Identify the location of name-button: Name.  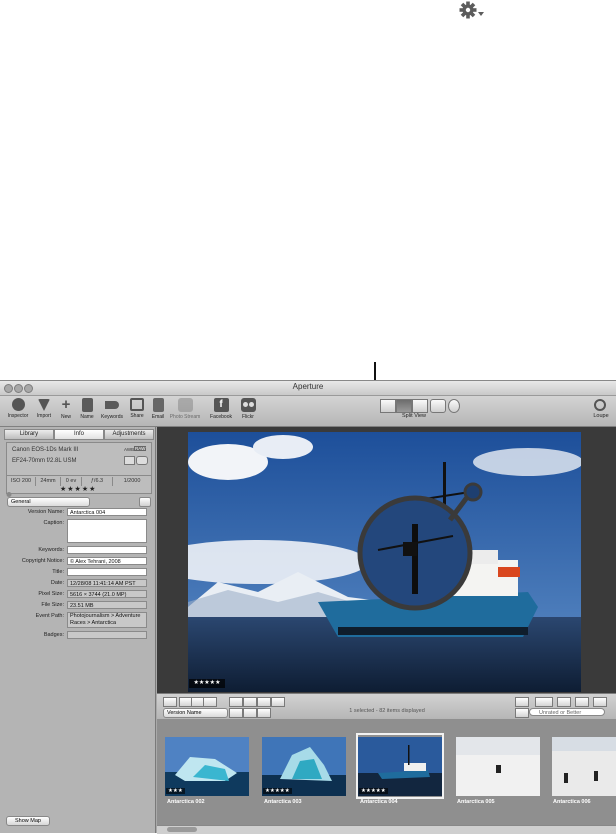
(87, 412).